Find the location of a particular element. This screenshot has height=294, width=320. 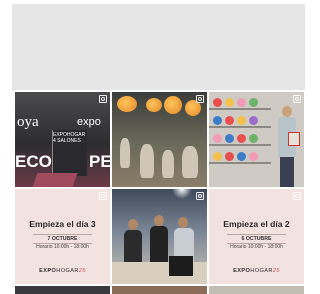

shopper-figure is located at coordinates (288, 146).